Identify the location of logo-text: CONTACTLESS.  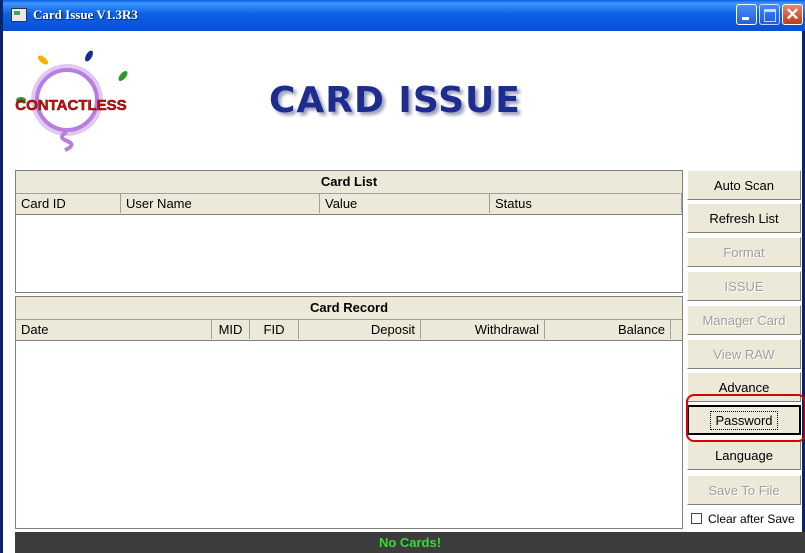
(70, 105).